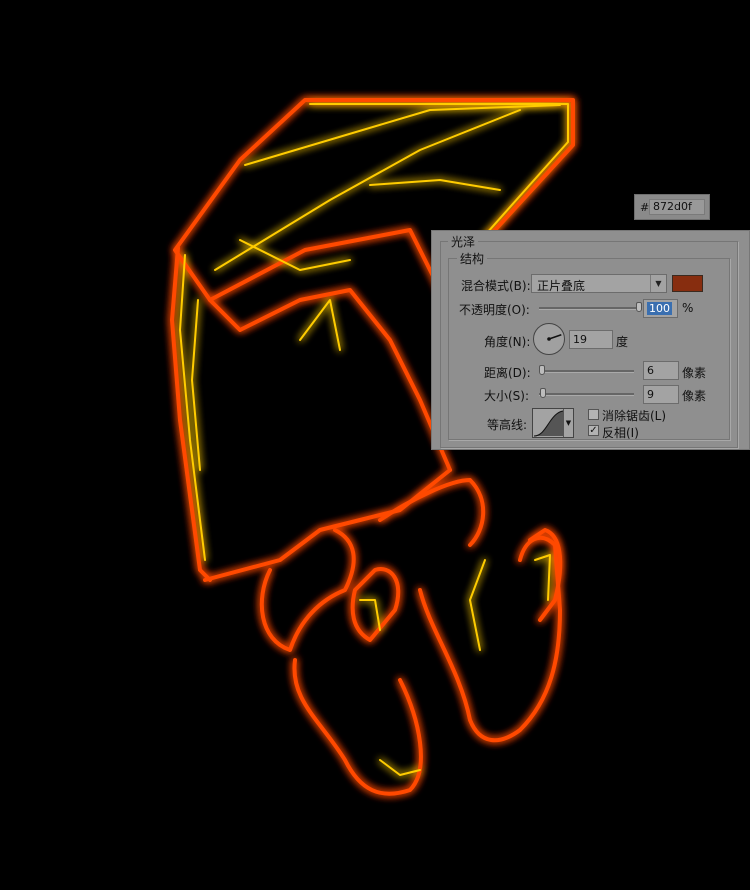  Describe the element at coordinates (507, 396) in the screenshot. I see `size-label: 大小(S):` at that location.